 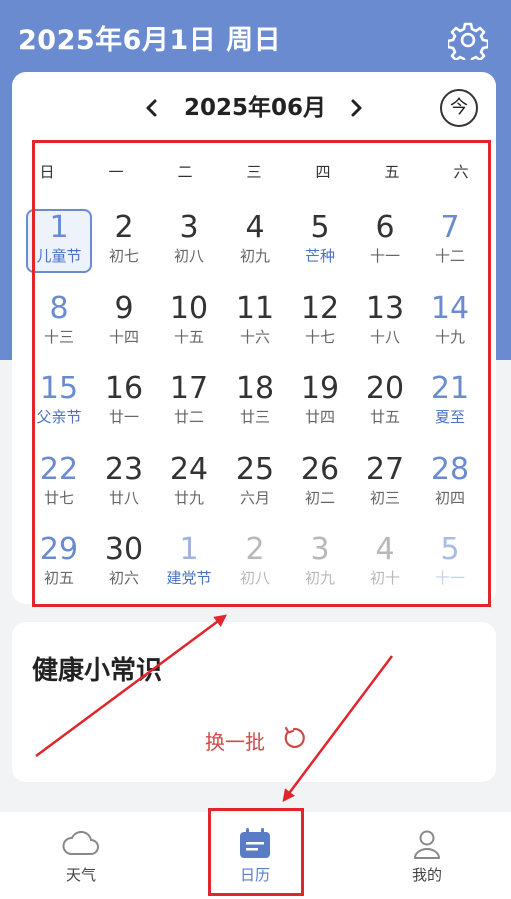 I want to click on highlight-box-calendar-tab, so click(x=256, y=852).